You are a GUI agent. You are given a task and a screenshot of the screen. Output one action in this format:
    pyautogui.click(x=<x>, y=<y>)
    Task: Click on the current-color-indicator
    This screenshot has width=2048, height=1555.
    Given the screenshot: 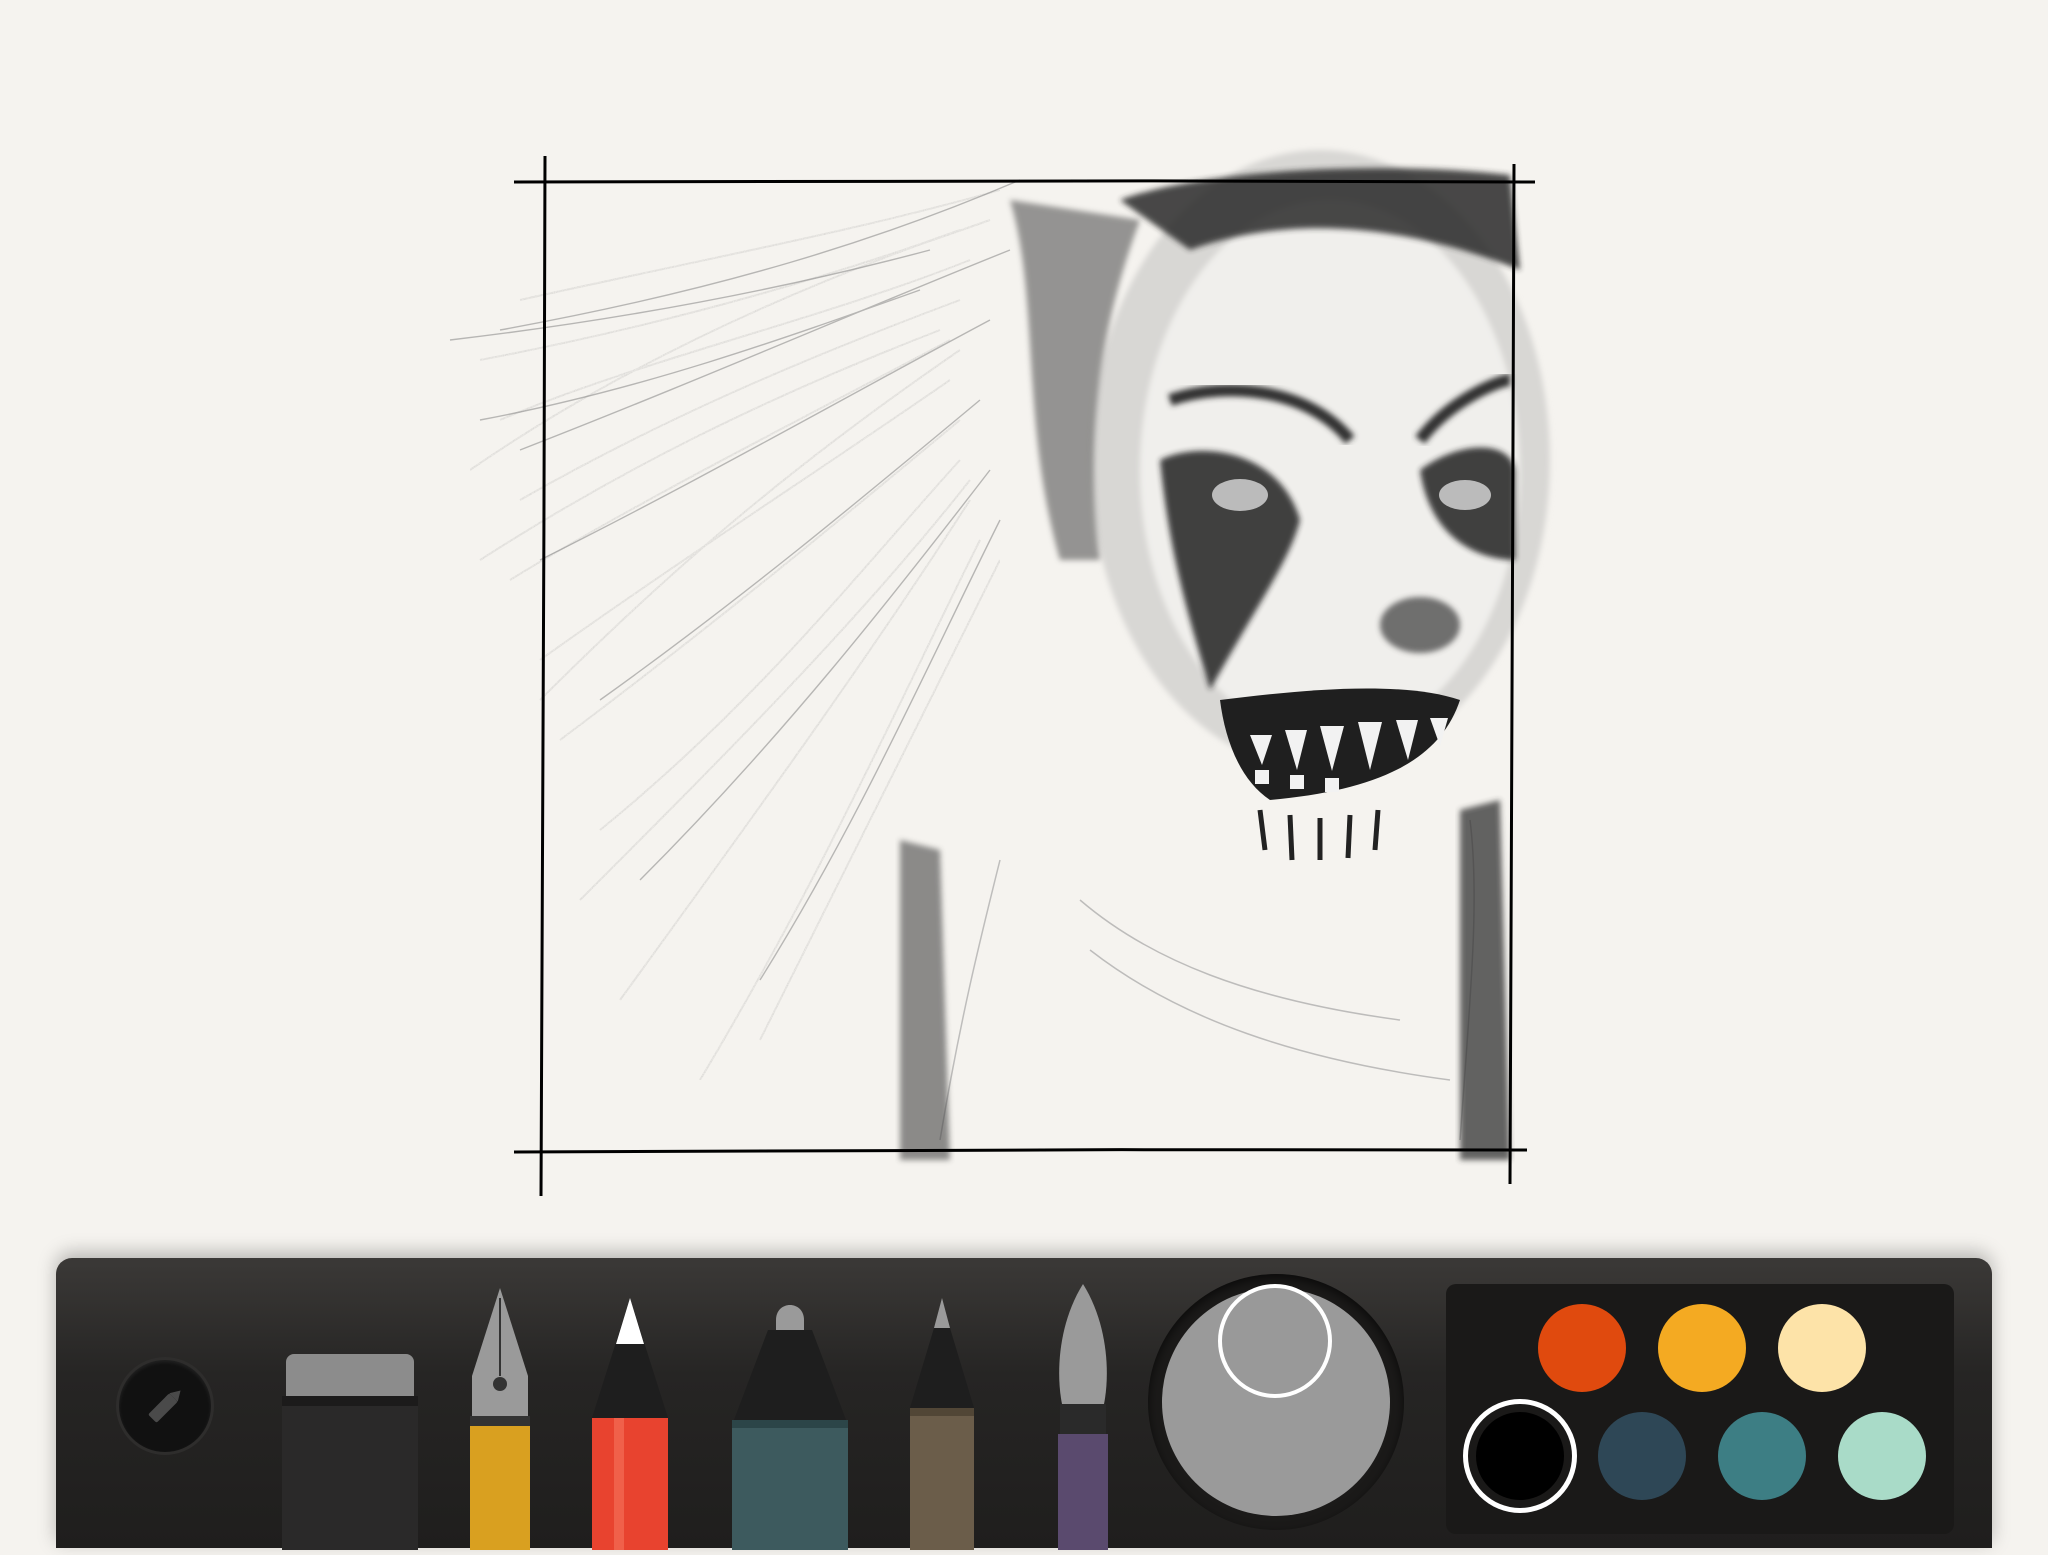 What is the action you would take?
    pyautogui.click(x=1275, y=1341)
    